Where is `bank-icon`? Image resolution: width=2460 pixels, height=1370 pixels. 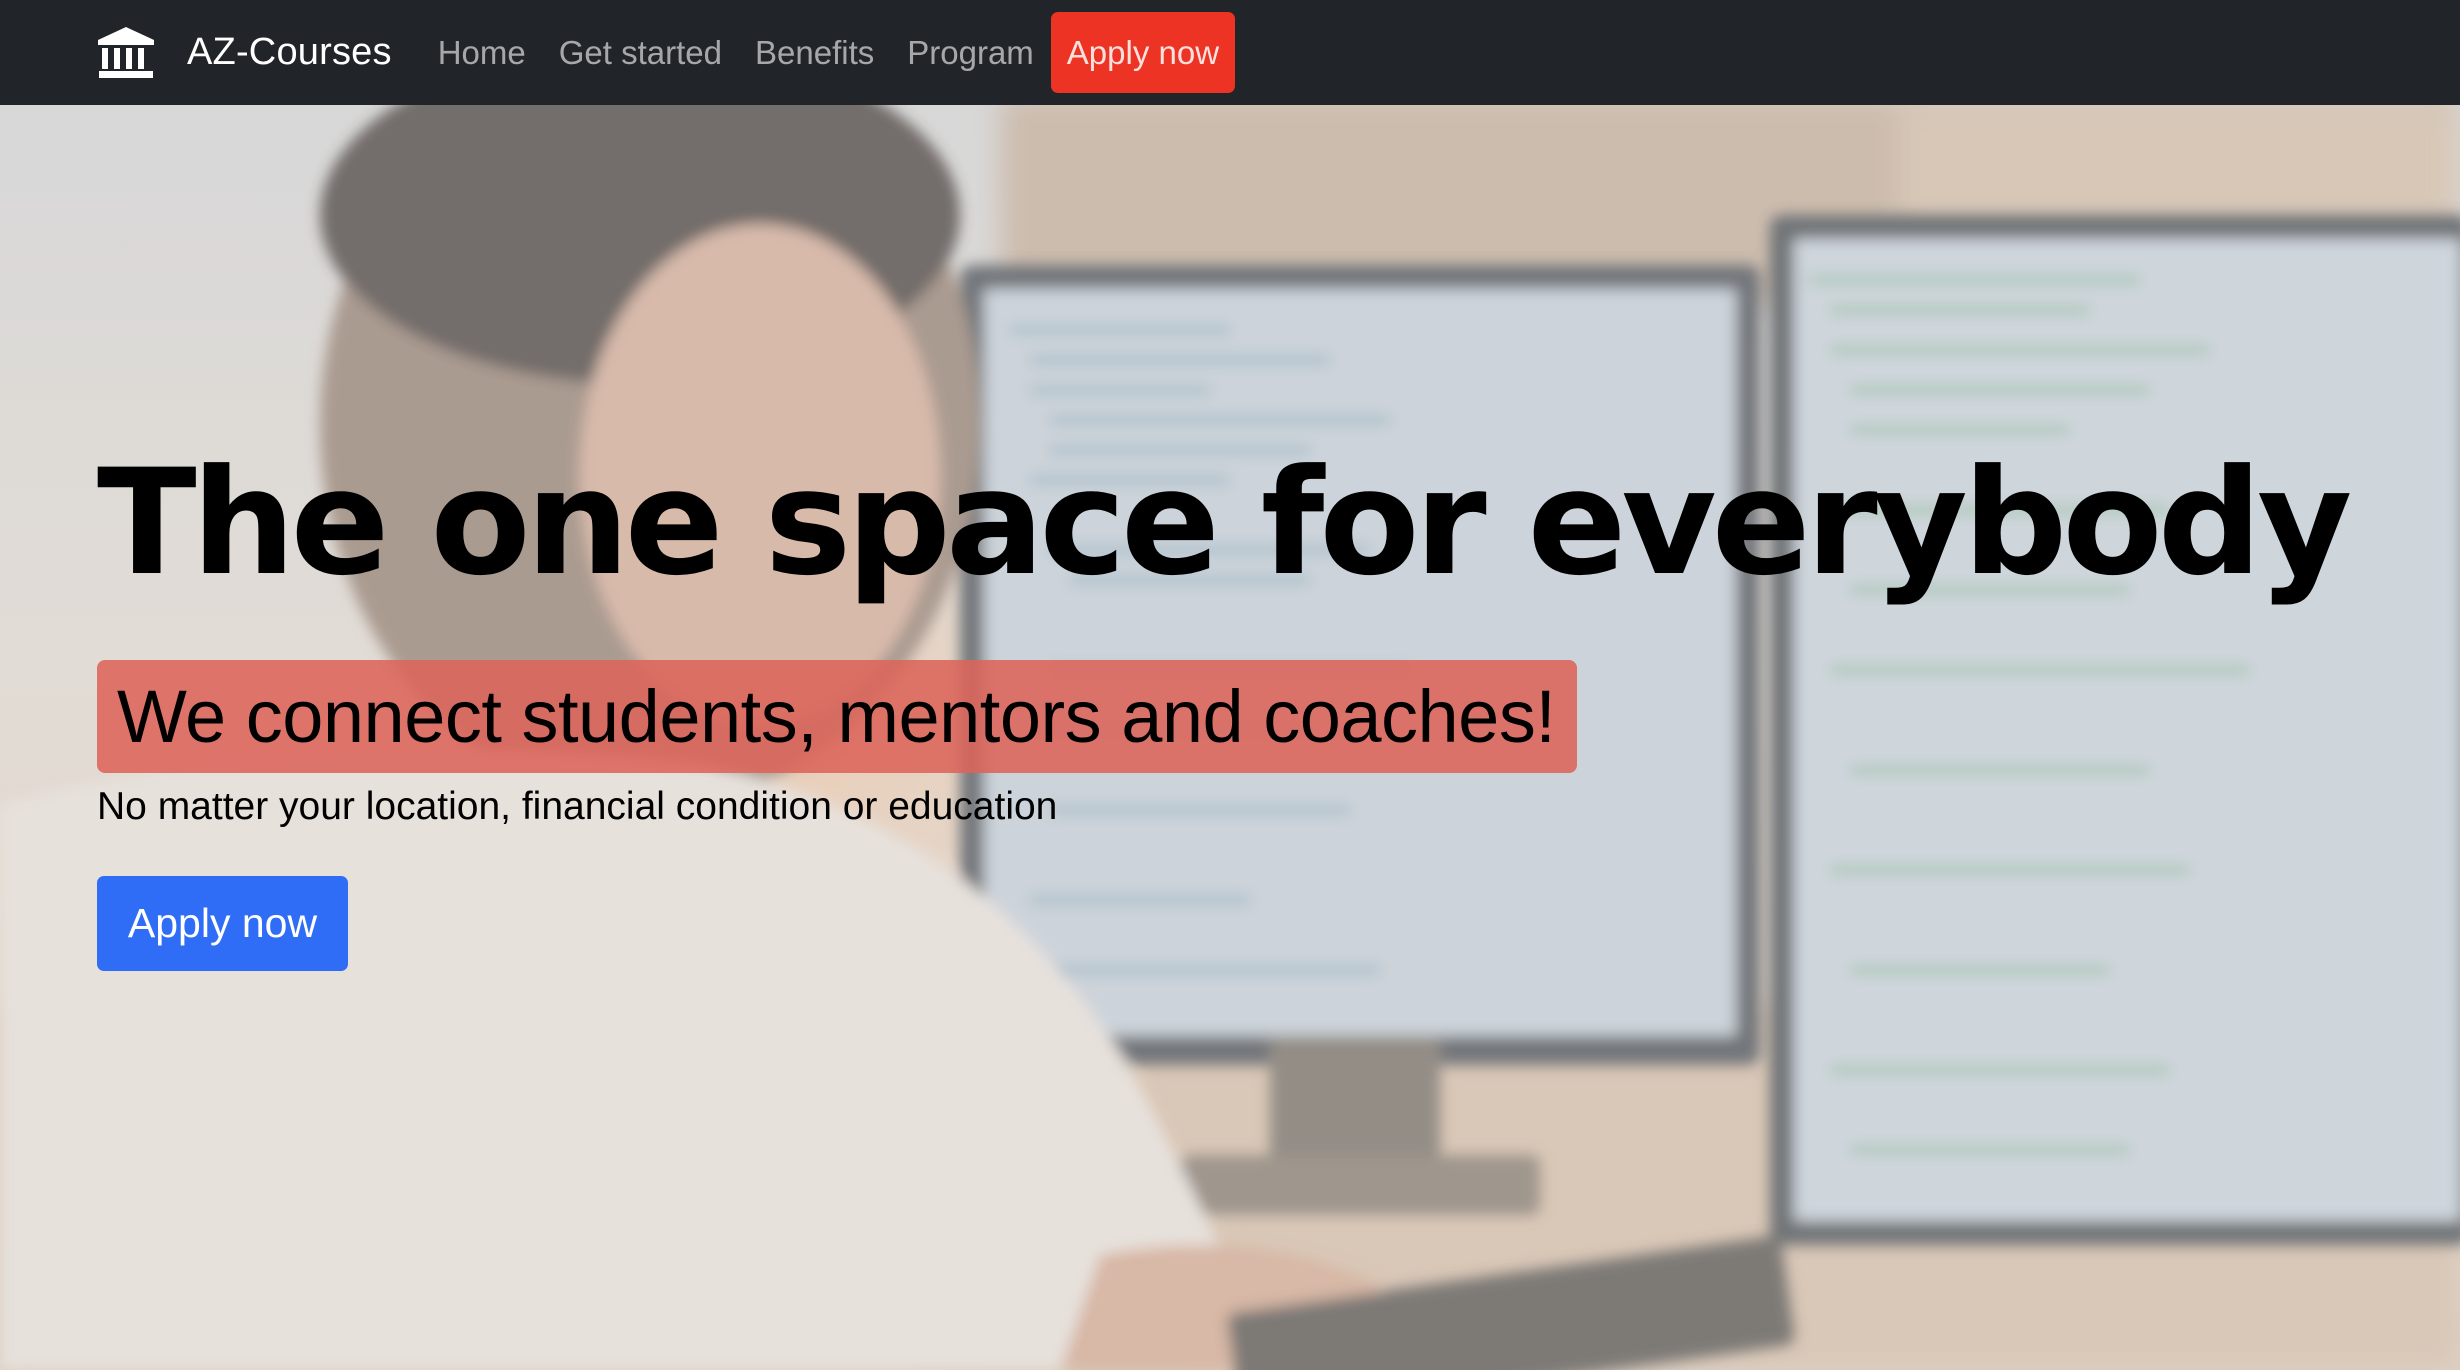
bank-icon is located at coordinates (126, 52).